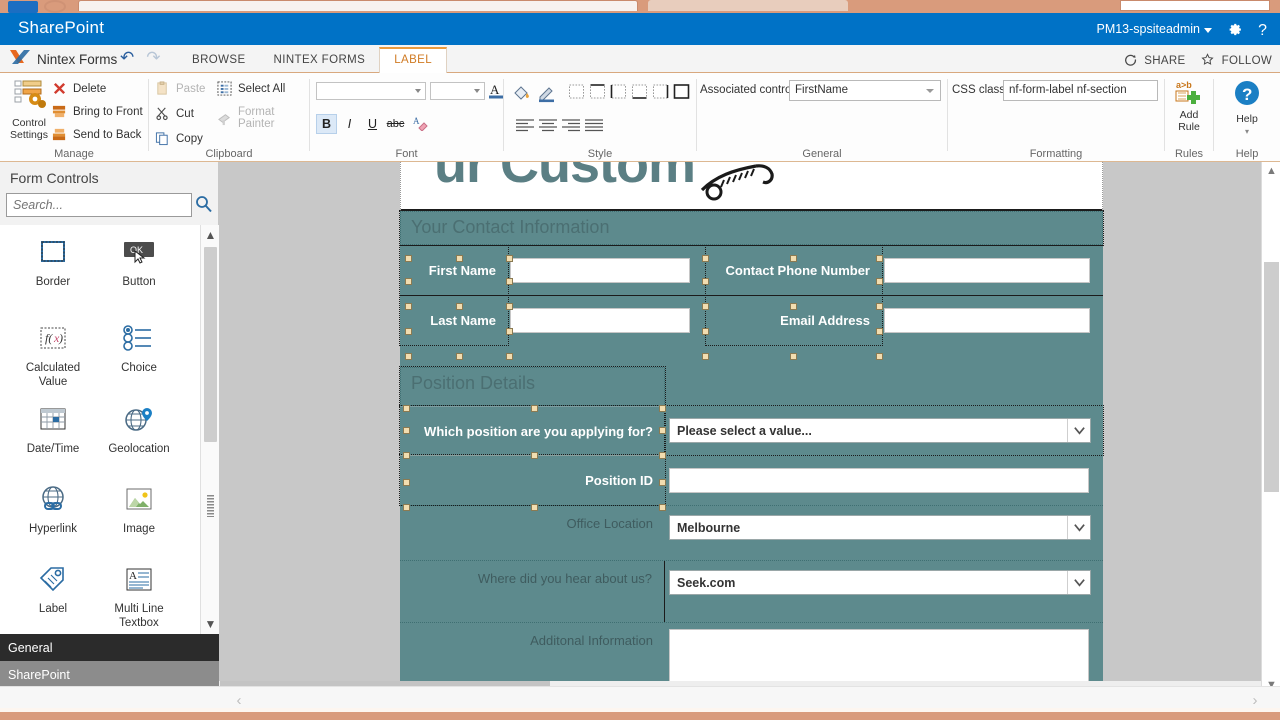  I want to click on paste-button: Paste, so click(180, 88).